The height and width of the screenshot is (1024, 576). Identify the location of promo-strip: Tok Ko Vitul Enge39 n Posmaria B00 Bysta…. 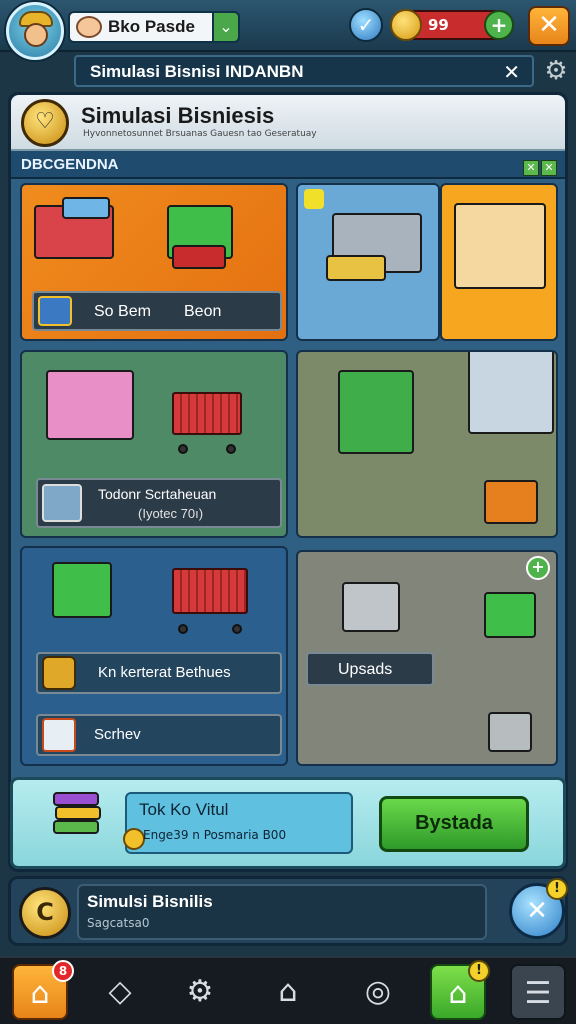
(288, 823).